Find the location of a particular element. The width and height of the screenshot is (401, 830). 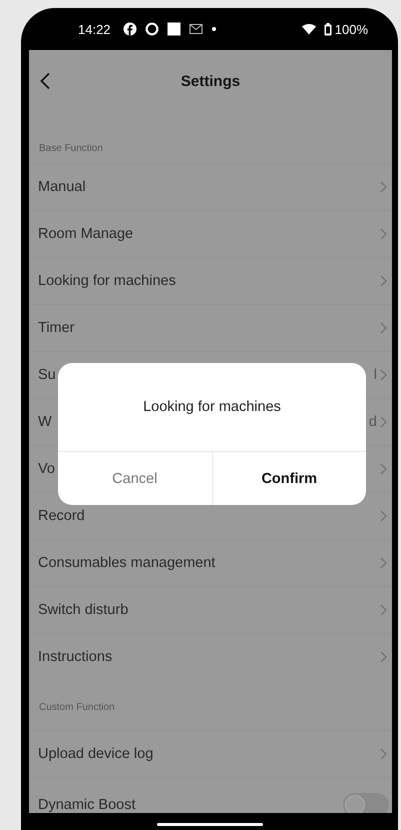

section-title: Base Function is located at coordinates (71, 148).